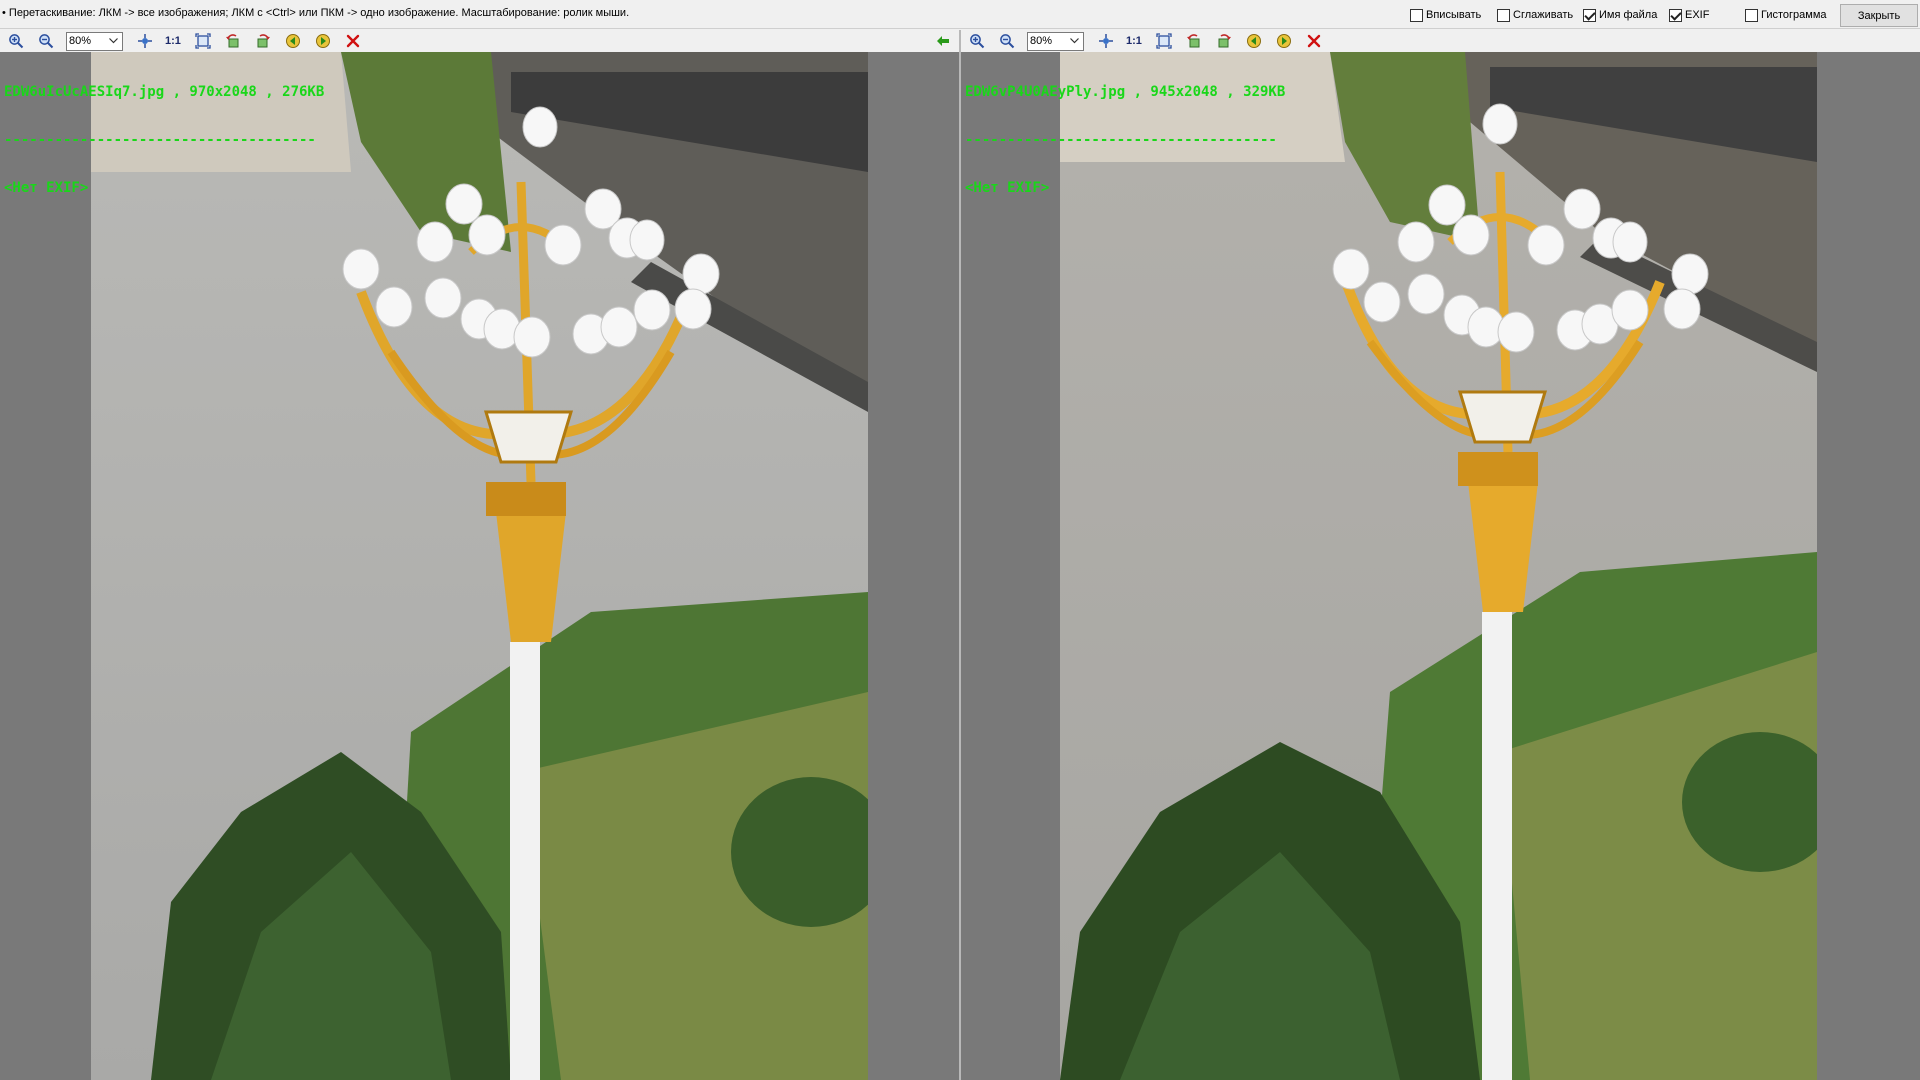 The height and width of the screenshot is (1080, 1920). Describe the element at coordinates (1794, 15) in the screenshot. I see `histogram-label: Гистограмма` at that location.